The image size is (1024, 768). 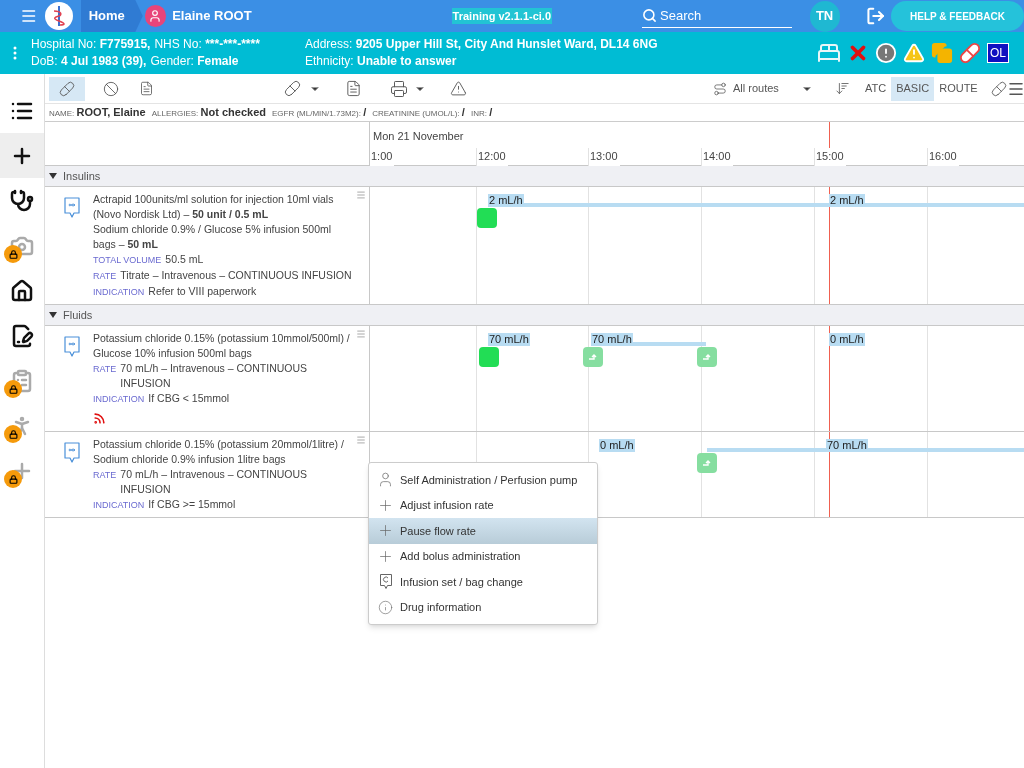 What do you see at coordinates (650, 15) in the screenshot?
I see `search-icon` at bounding box center [650, 15].